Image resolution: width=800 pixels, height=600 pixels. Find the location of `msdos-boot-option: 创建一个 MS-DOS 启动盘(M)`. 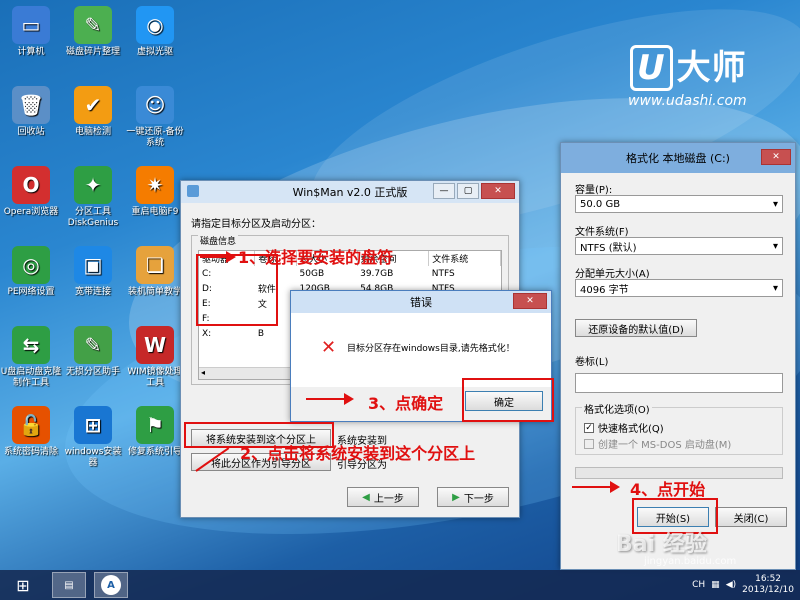

msdos-boot-option: 创建一个 MS-DOS 启动盘(M) is located at coordinates (657, 443).